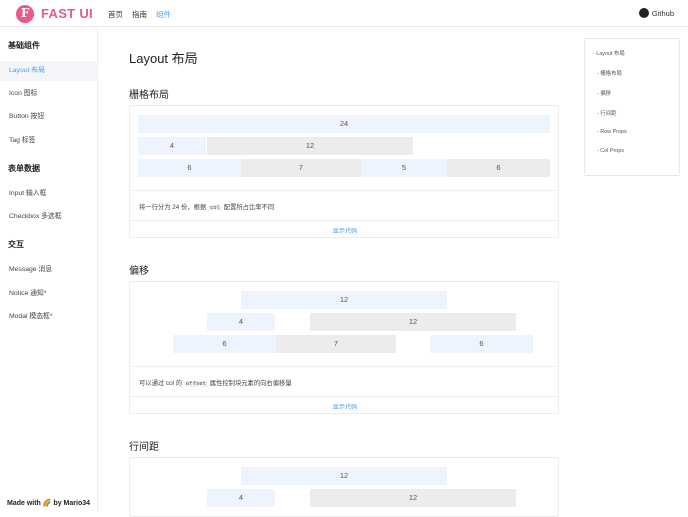 The height and width of the screenshot is (517, 688). What do you see at coordinates (48, 294) in the screenshot?
I see `sidebar-item-notice: Notice 通知*` at bounding box center [48, 294].